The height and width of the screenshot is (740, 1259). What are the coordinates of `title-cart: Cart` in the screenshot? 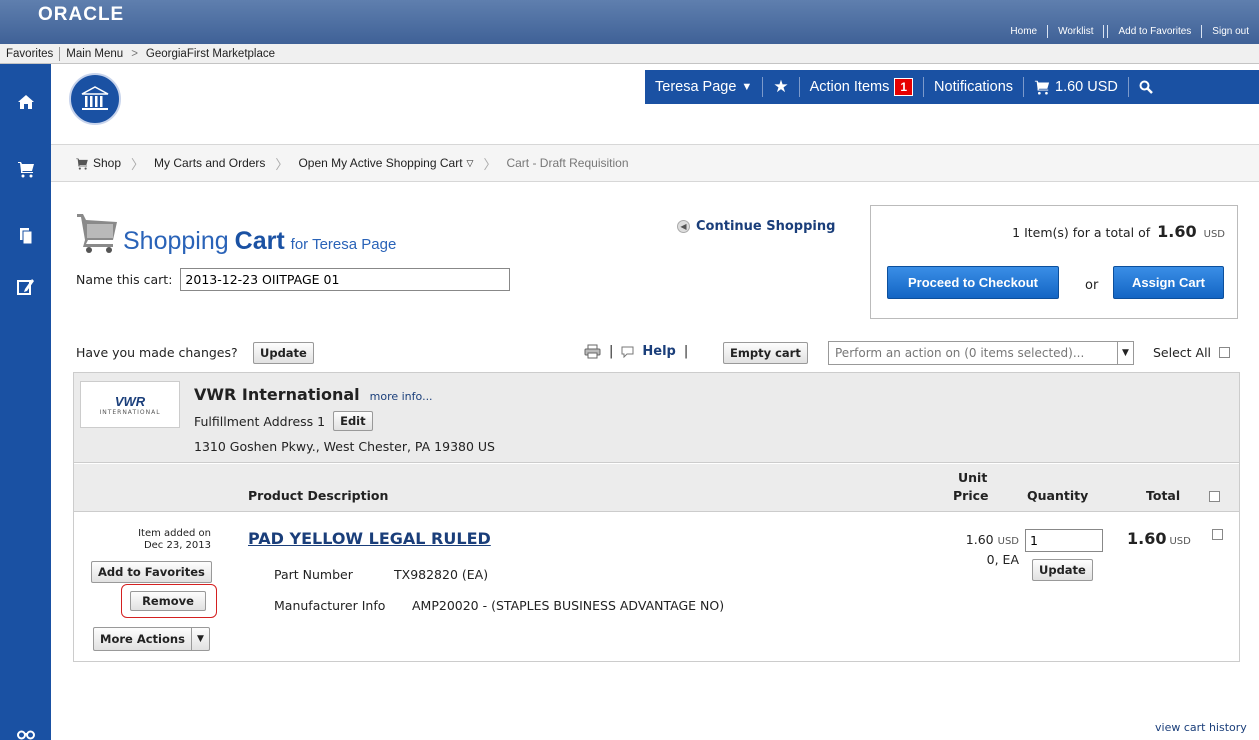 It's located at (259, 241).